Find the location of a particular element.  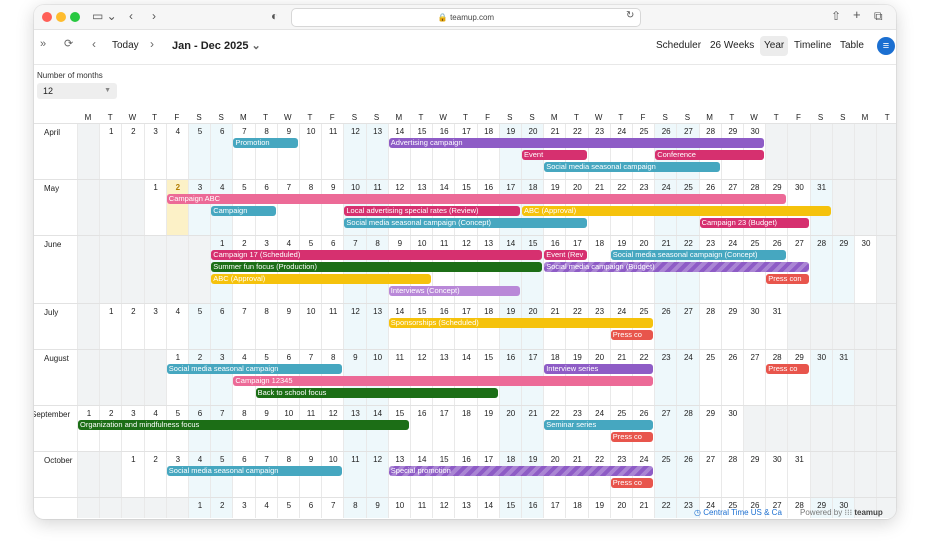

day-cell: 14 is located at coordinates (488, 508).